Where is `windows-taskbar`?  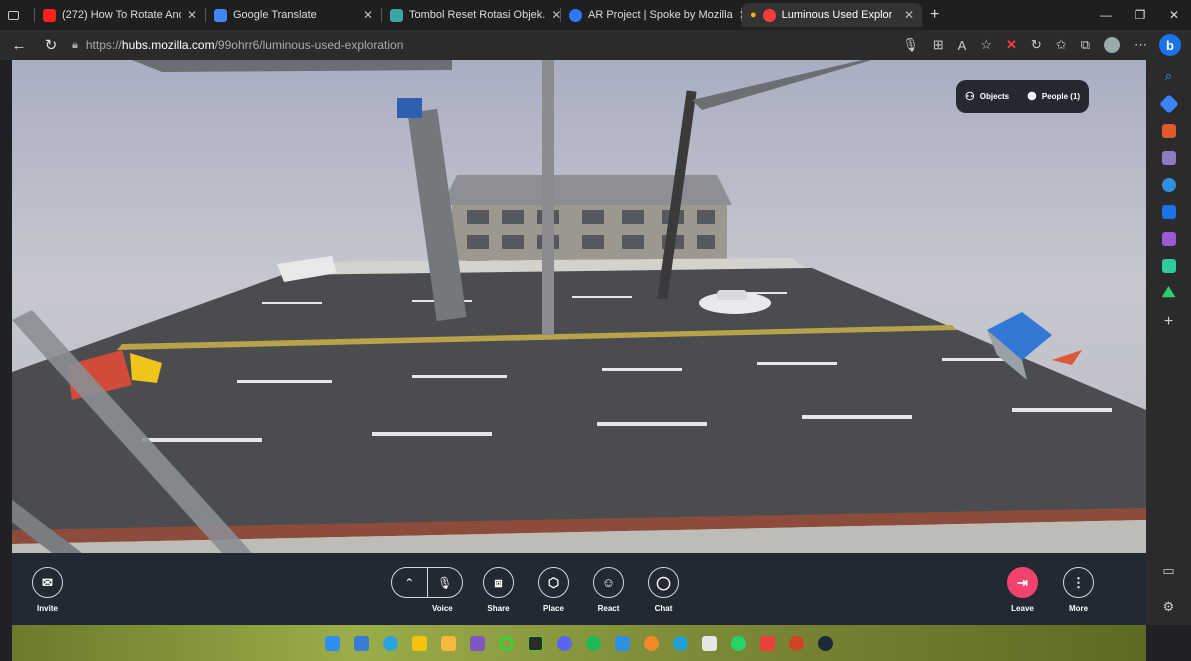 windows-taskbar is located at coordinates (579, 643).